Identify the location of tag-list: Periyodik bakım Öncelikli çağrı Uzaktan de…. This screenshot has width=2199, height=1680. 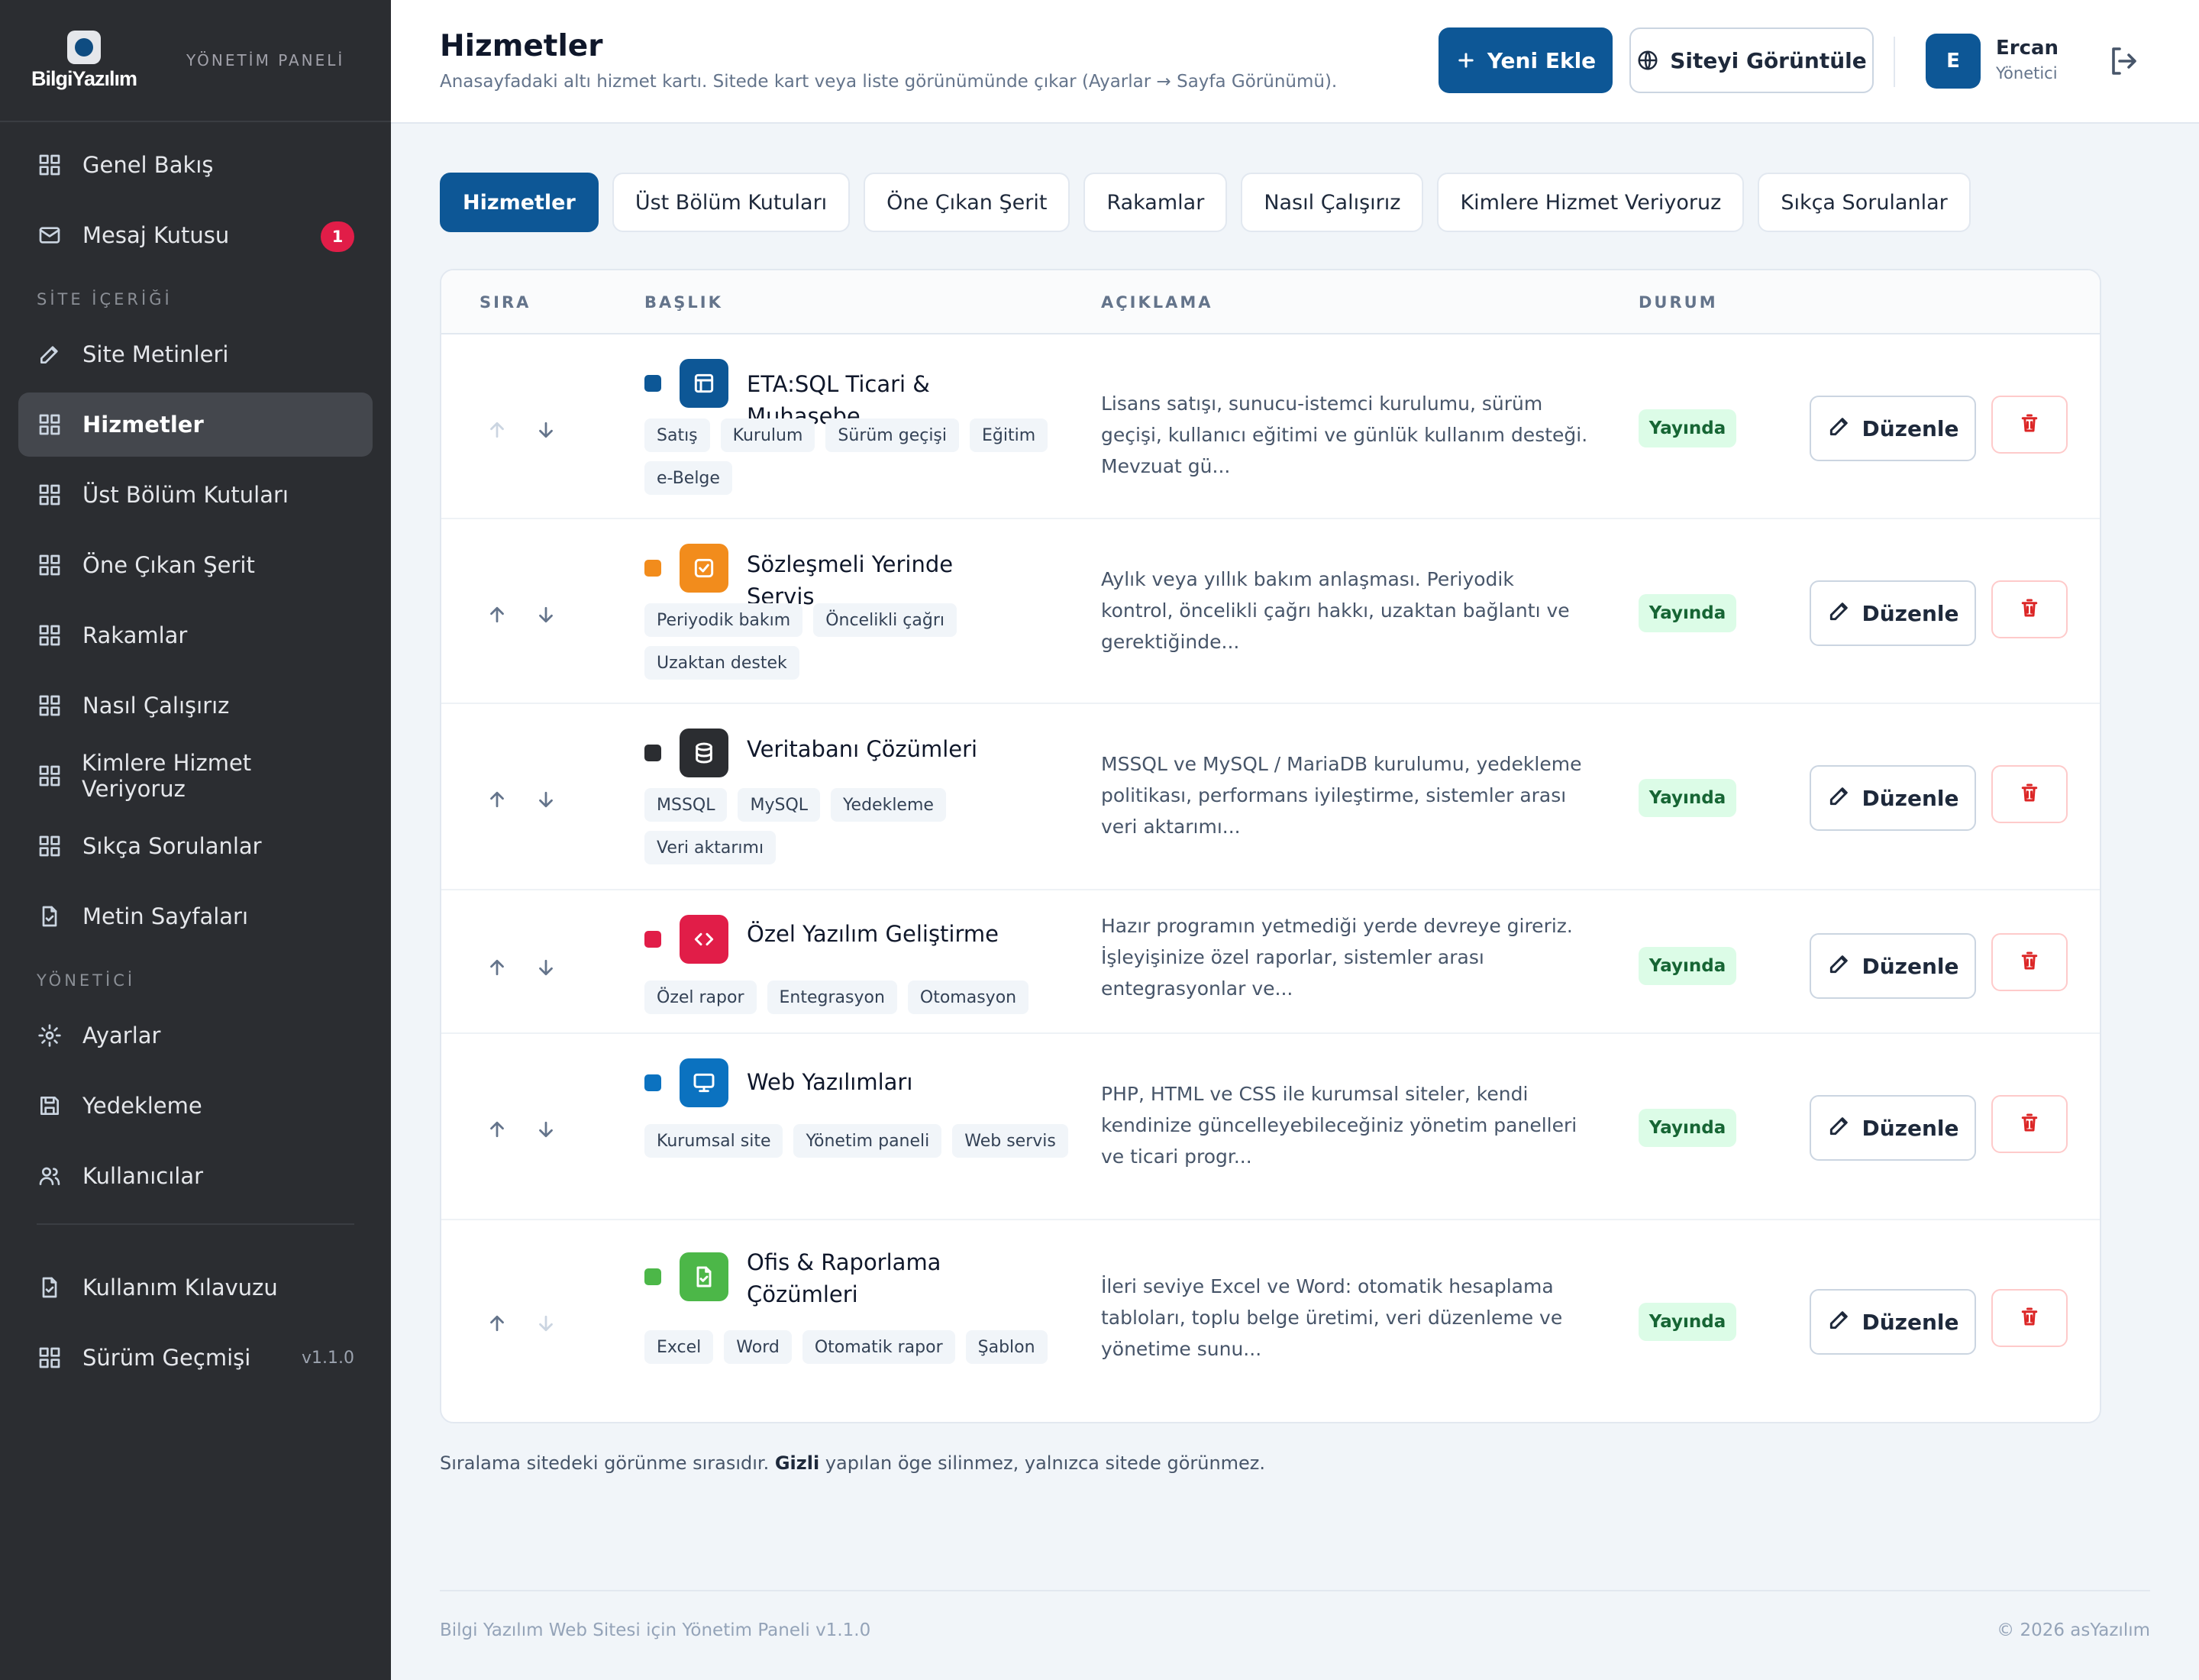
(858, 642).